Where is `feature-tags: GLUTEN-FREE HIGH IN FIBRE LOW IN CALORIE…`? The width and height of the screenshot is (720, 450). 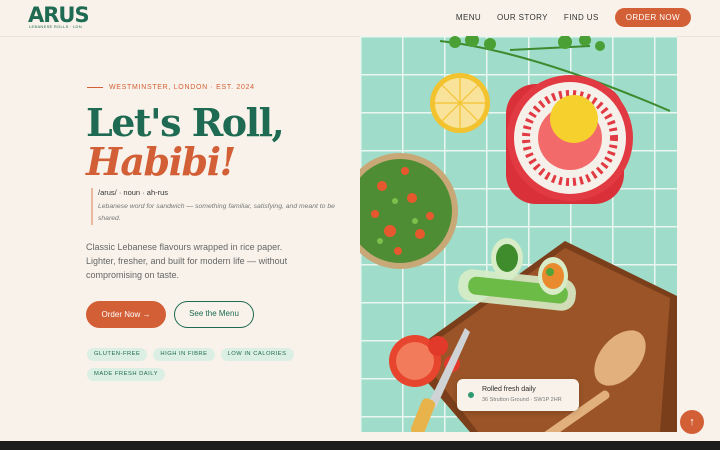 feature-tags: GLUTEN-FREE HIGH IN FIBRE LOW IN CALORIE… is located at coordinates (202, 368).